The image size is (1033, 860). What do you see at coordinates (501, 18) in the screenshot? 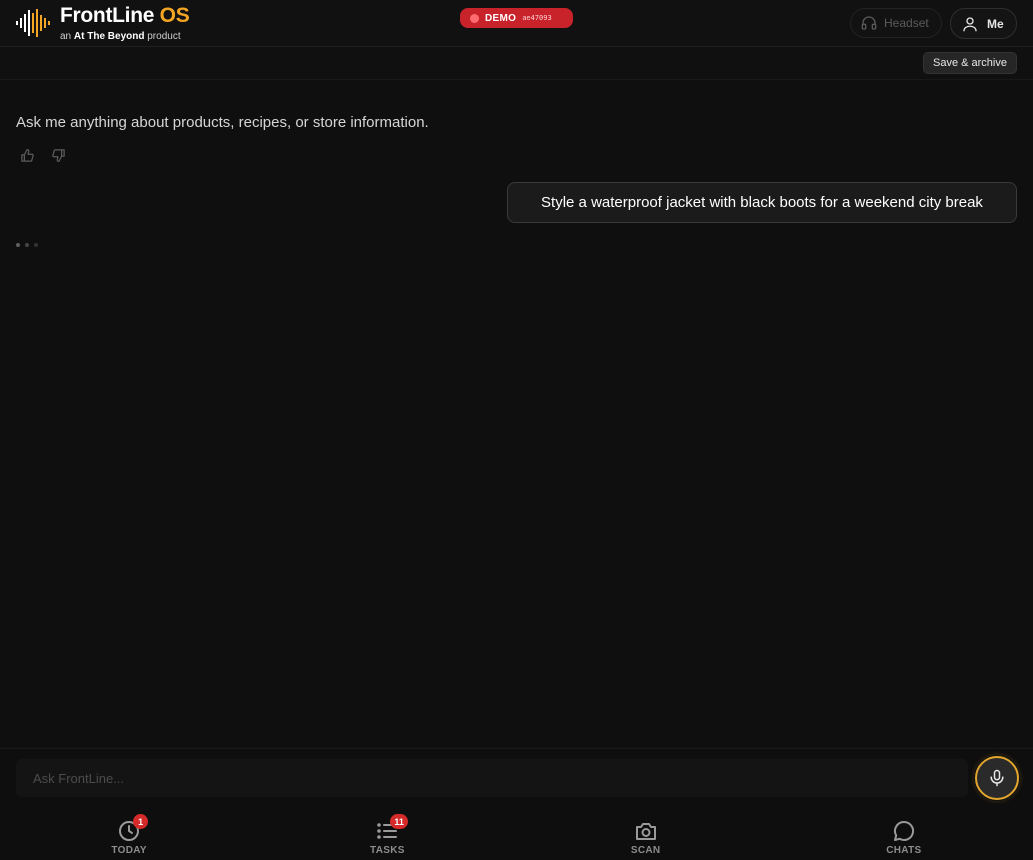
I see `demo-label: DEMO` at bounding box center [501, 18].